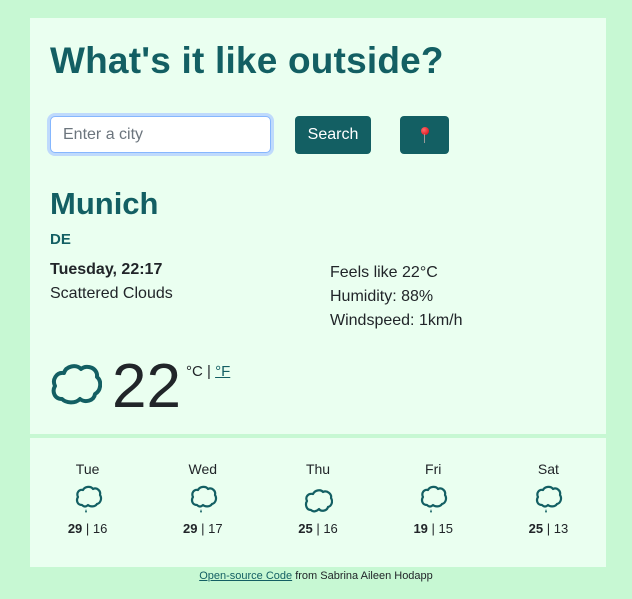  I want to click on forecast-min: 13, so click(561, 528).